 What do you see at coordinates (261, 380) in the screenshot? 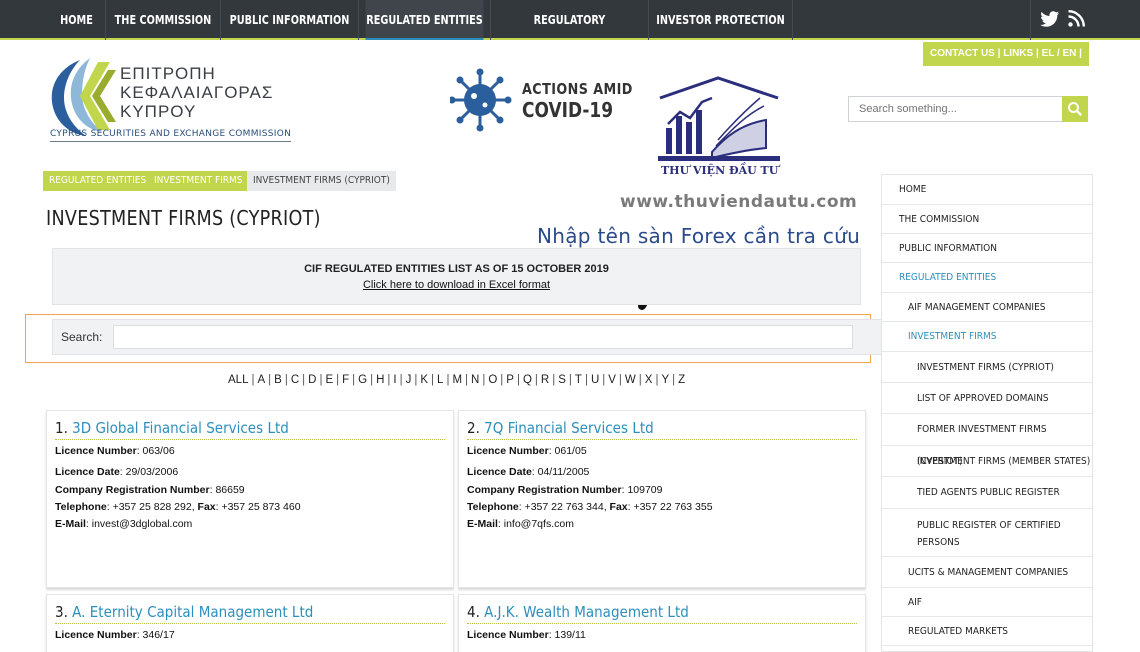
I see `letter-filter-a: A` at bounding box center [261, 380].